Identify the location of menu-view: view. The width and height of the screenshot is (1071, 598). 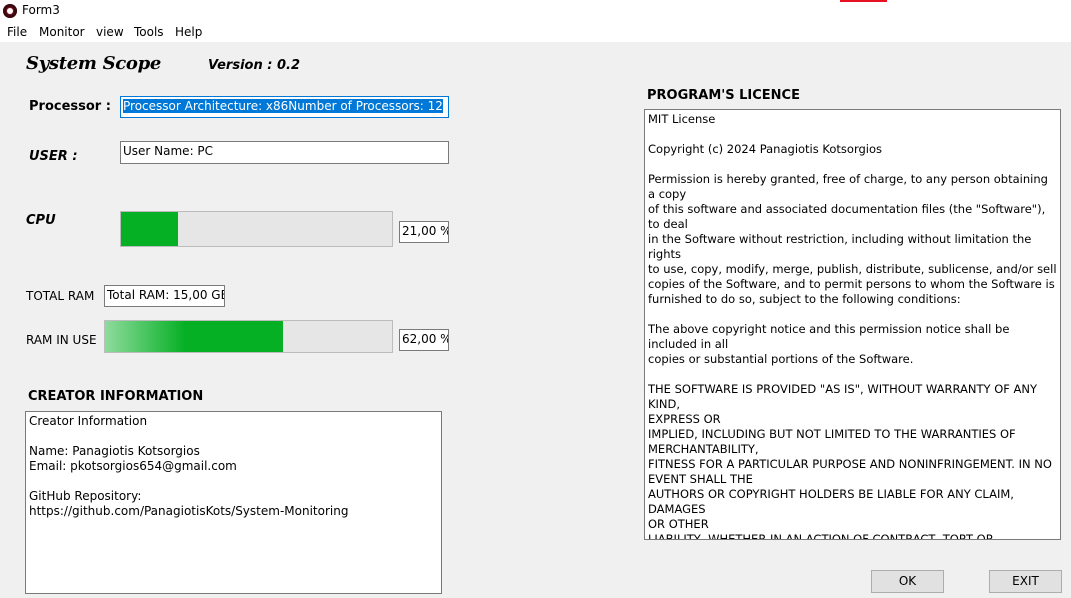
(110, 32).